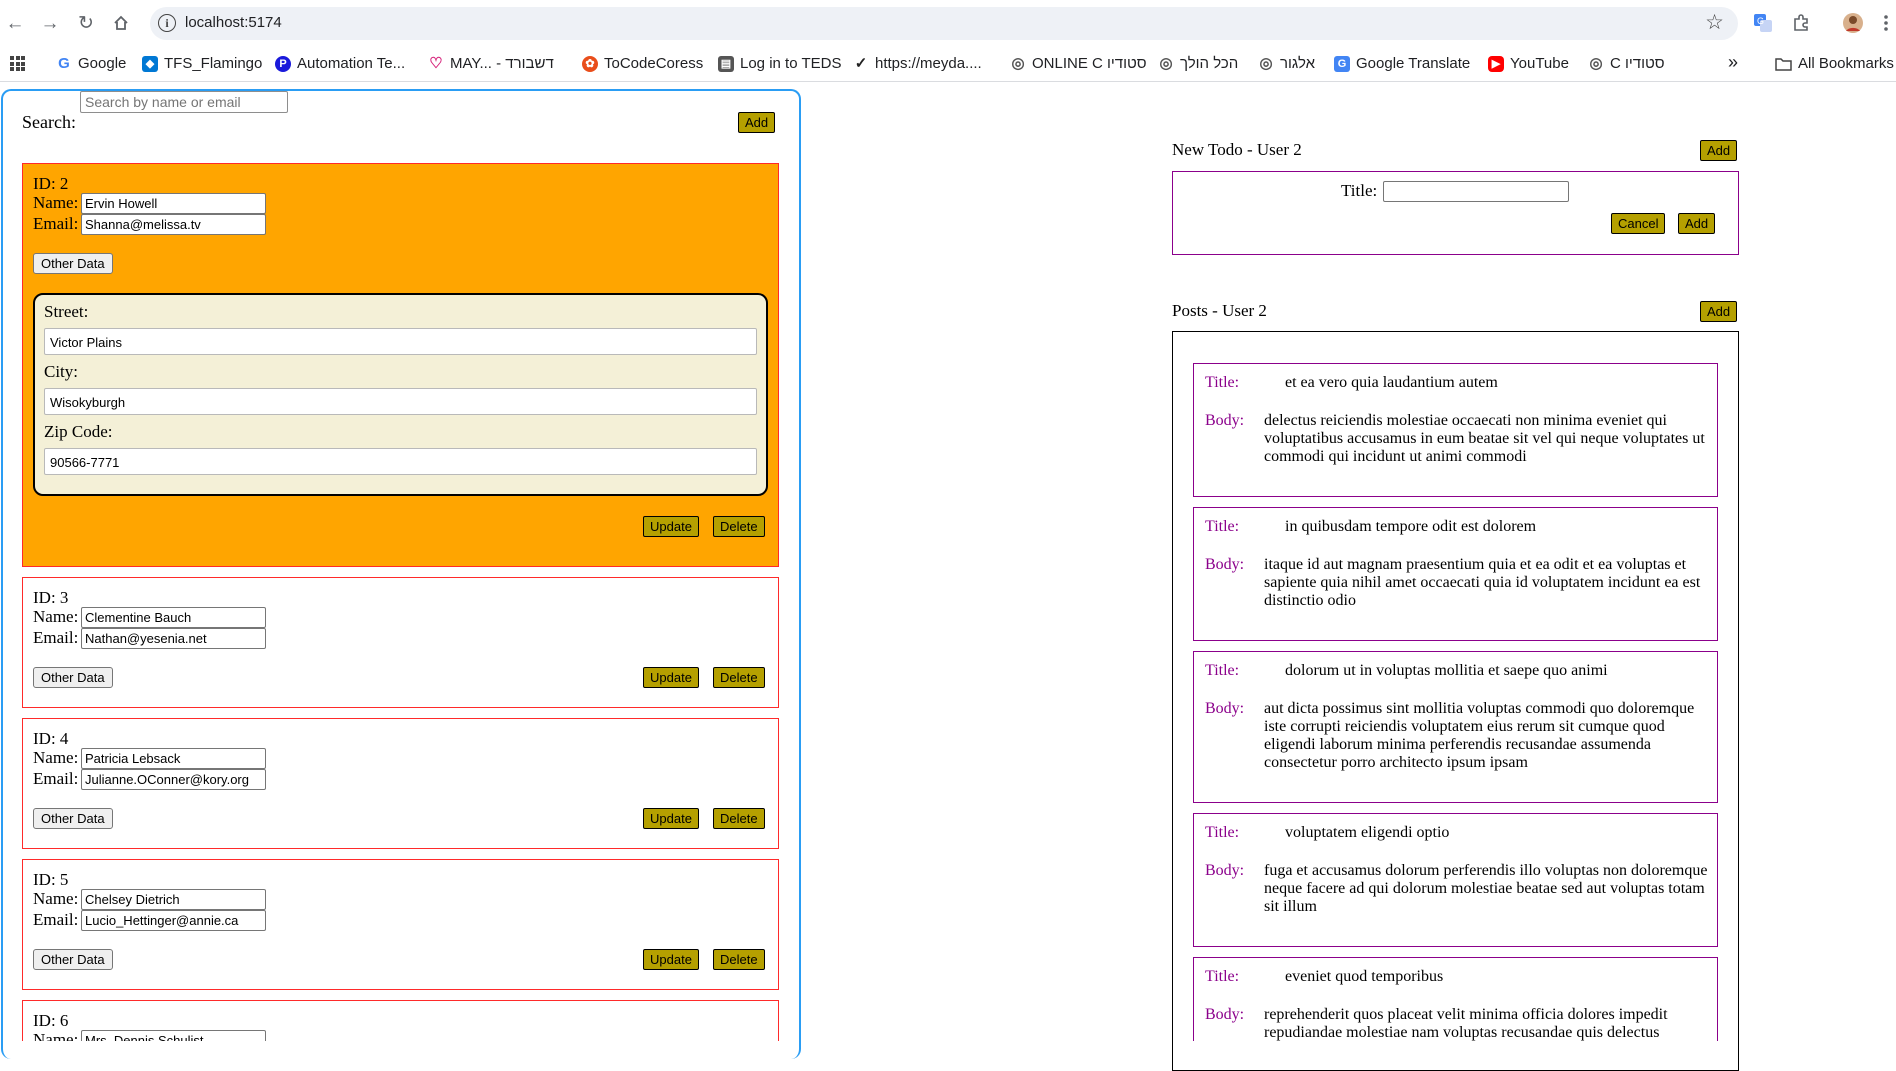 The height and width of the screenshot is (1071, 1896). Describe the element at coordinates (51, 183) in the screenshot. I see `user-id: ID: 2` at that location.